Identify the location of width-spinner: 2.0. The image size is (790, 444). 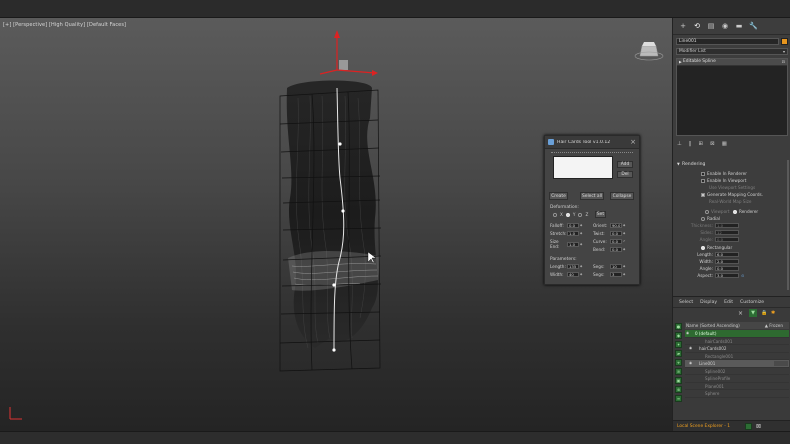
(727, 261).